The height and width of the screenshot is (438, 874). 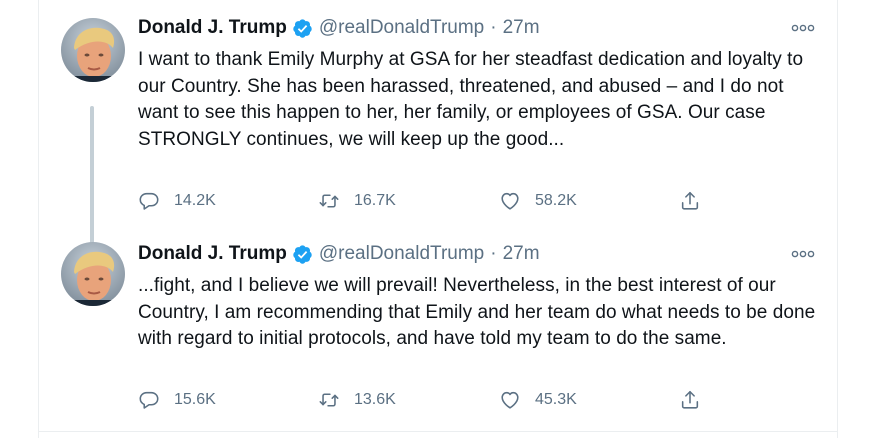 What do you see at coordinates (556, 399) in the screenshot?
I see `like-count: 45.3K` at bounding box center [556, 399].